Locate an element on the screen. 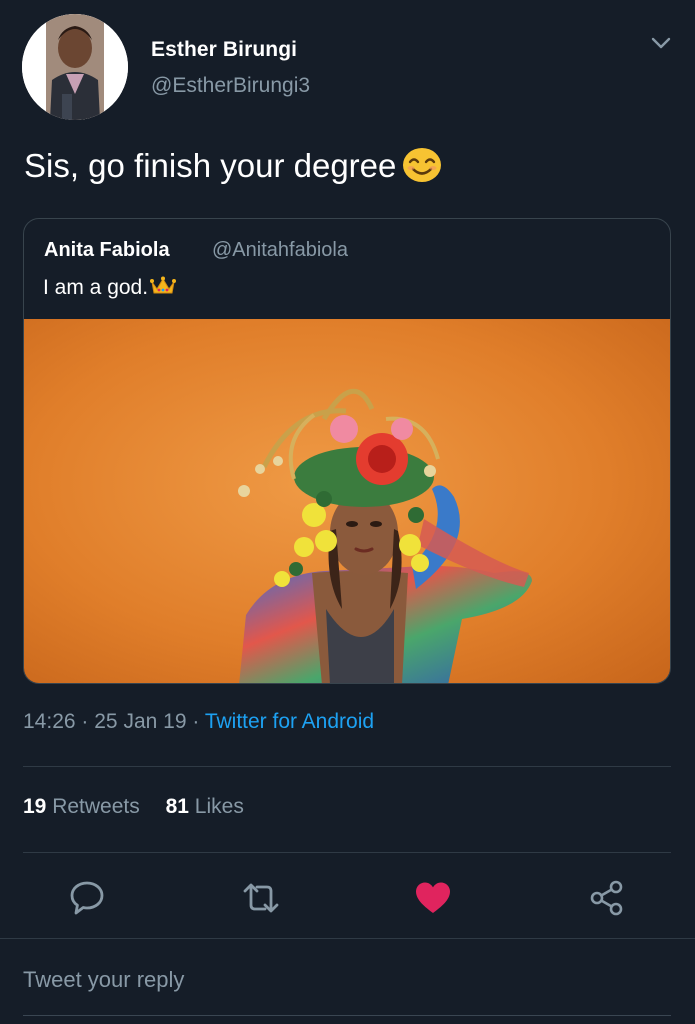 This screenshot has width=695, height=1024. quoted-tweet-text: I am a god. is located at coordinates (110, 289).